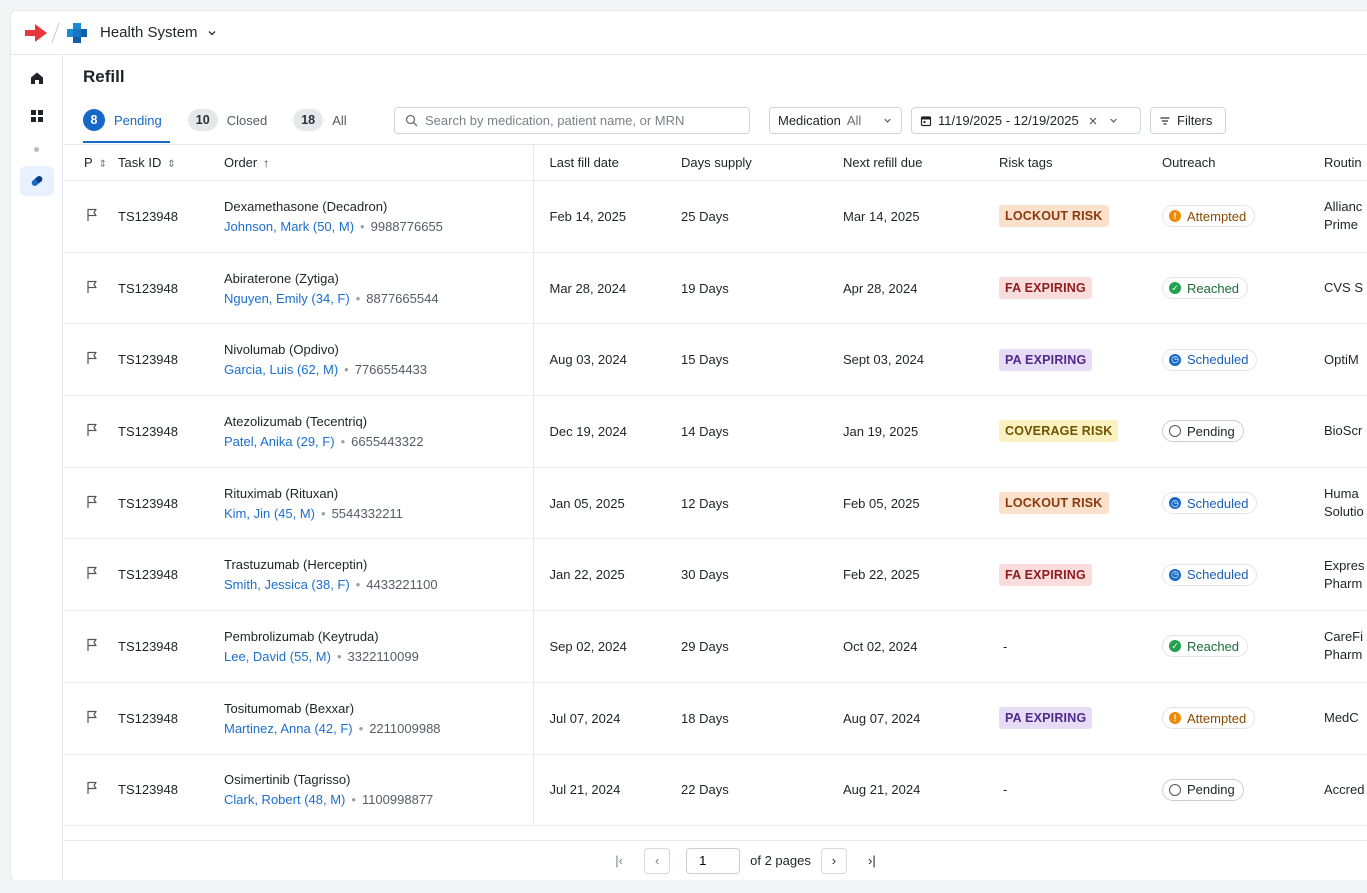 This screenshot has height=893, width=1367. What do you see at coordinates (402, 298) in the screenshot?
I see `patient-mrn: 8877665544` at bounding box center [402, 298].